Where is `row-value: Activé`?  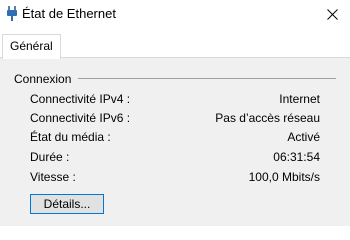
row-value: Activé is located at coordinates (303, 137).